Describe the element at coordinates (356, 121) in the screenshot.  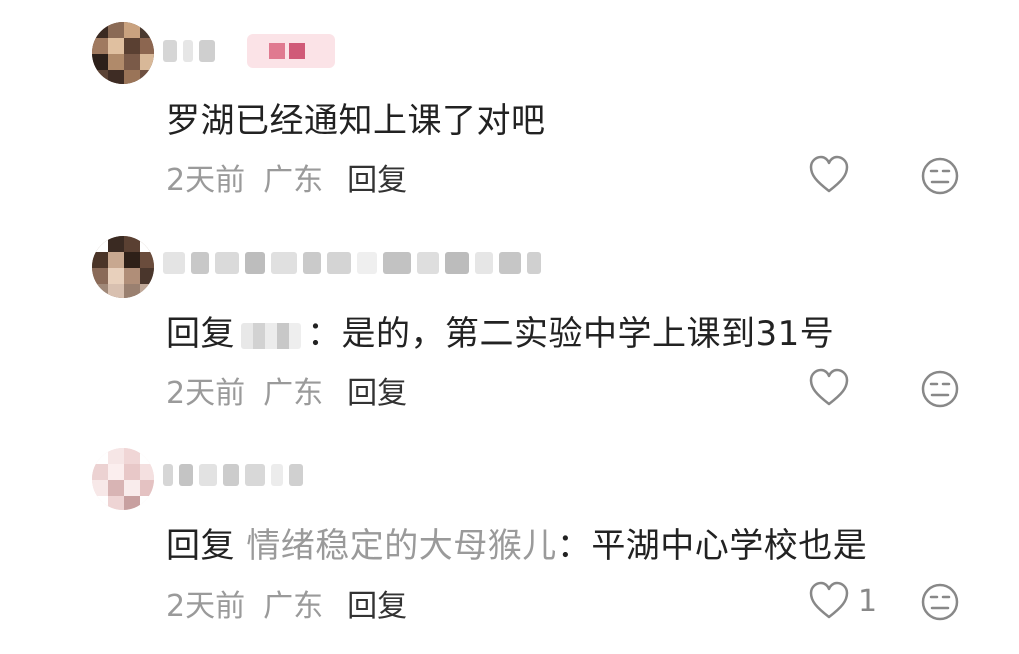
I see `comment-text: 罗湖已经通知上课了对吧` at that location.